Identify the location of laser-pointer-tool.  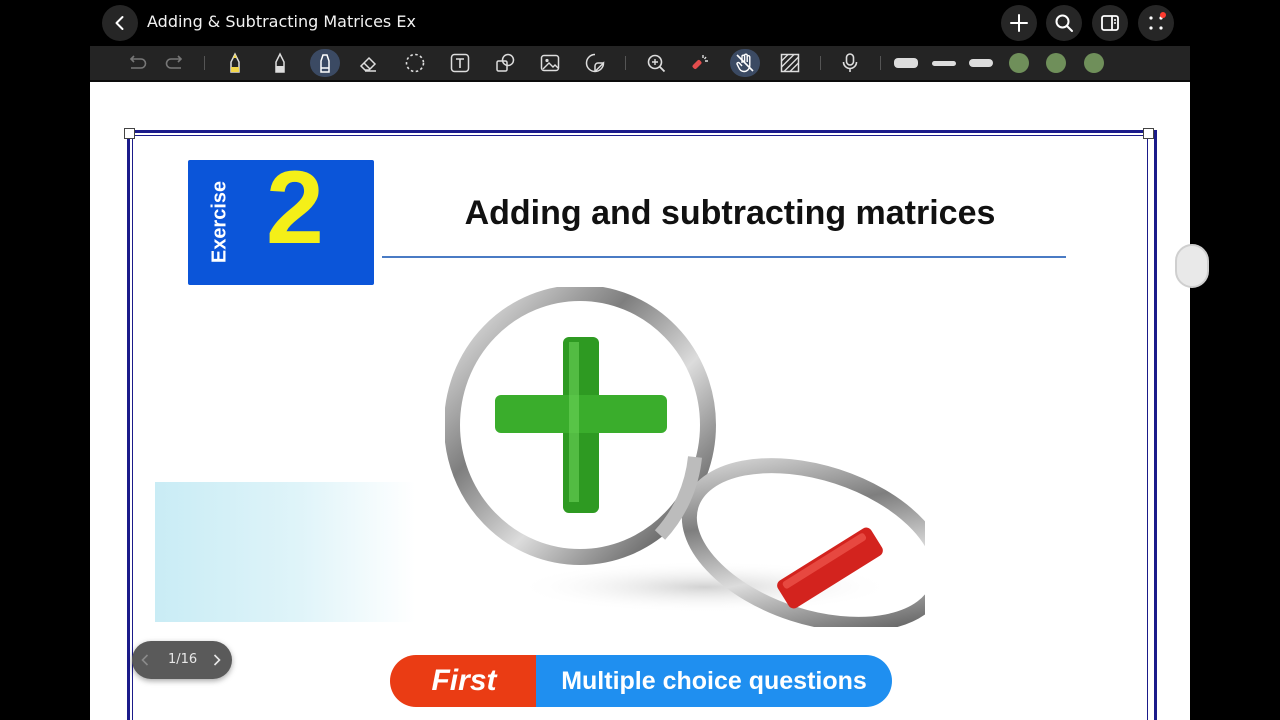
(700, 63).